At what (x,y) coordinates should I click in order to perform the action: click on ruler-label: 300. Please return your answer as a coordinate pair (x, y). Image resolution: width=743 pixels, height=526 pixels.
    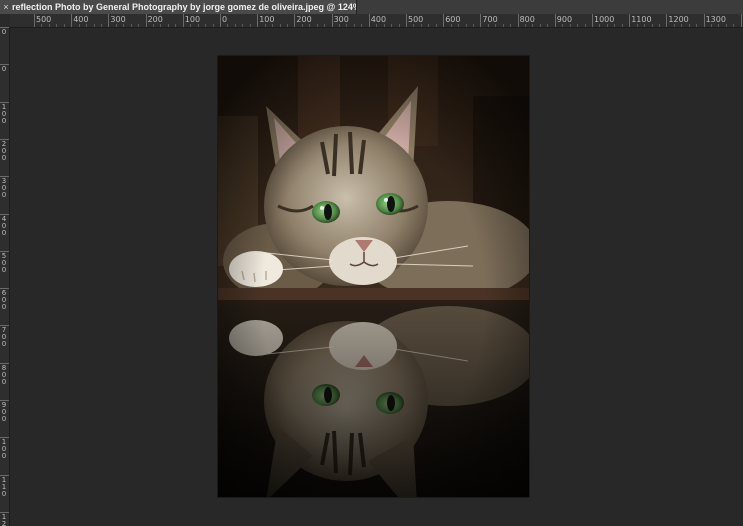
    Looking at the image, I should click on (341, 19).